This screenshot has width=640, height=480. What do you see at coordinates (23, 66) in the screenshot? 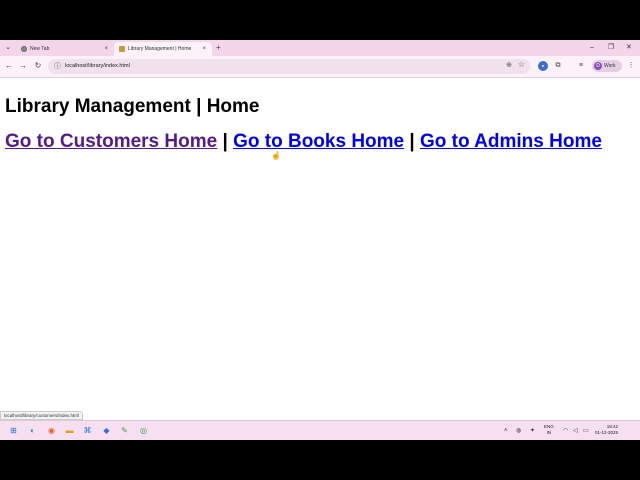
I see `forward-icon: →` at bounding box center [23, 66].